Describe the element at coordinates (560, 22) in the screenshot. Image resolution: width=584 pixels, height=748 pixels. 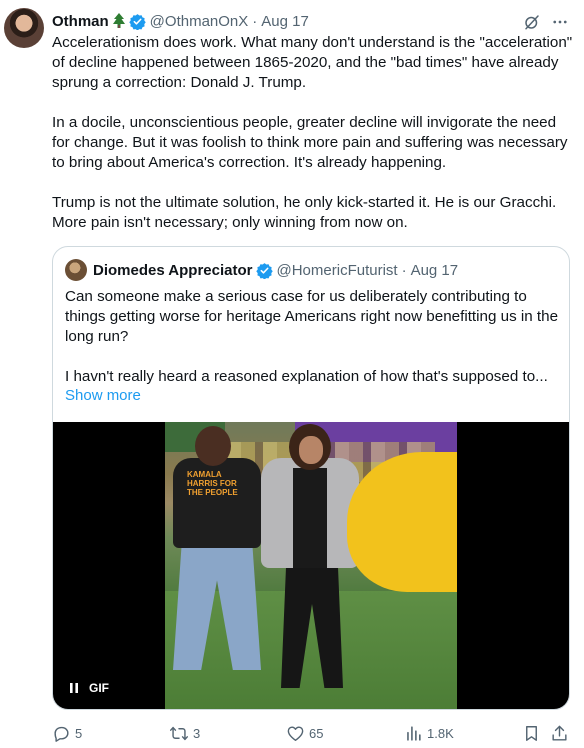
I see `more-dots-icon` at that location.